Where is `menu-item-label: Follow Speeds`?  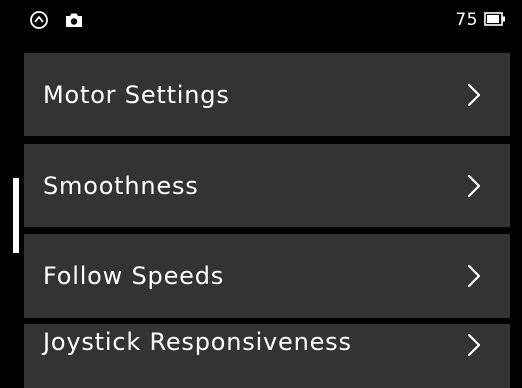
menu-item-label: Follow Speeds is located at coordinates (134, 276).